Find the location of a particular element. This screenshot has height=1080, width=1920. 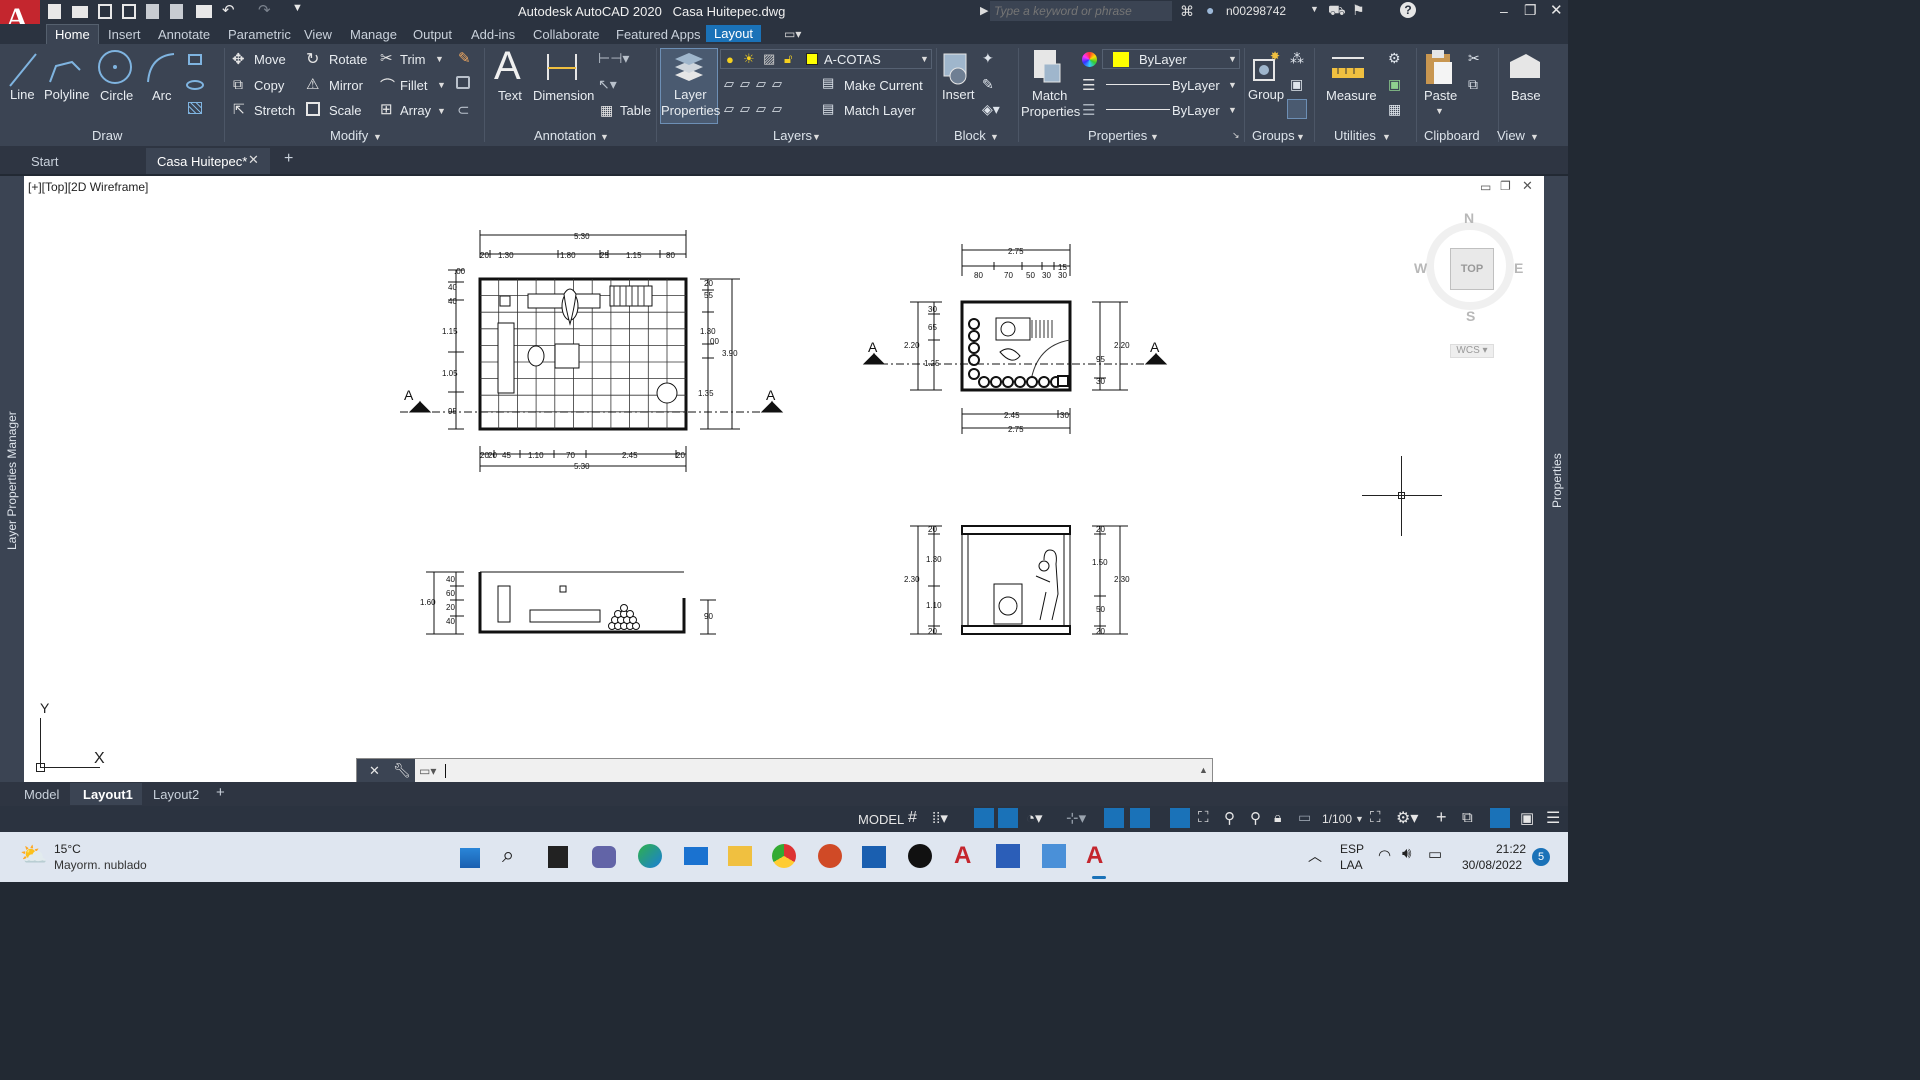

notification-badge: 5 is located at coordinates (1541, 857).